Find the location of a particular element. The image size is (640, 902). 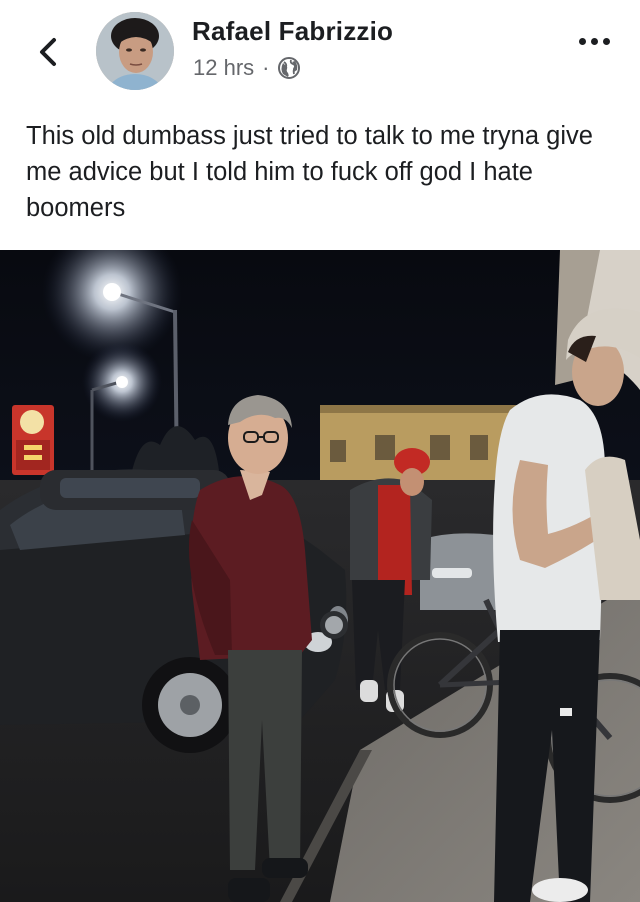

author-avatar is located at coordinates (135, 51).